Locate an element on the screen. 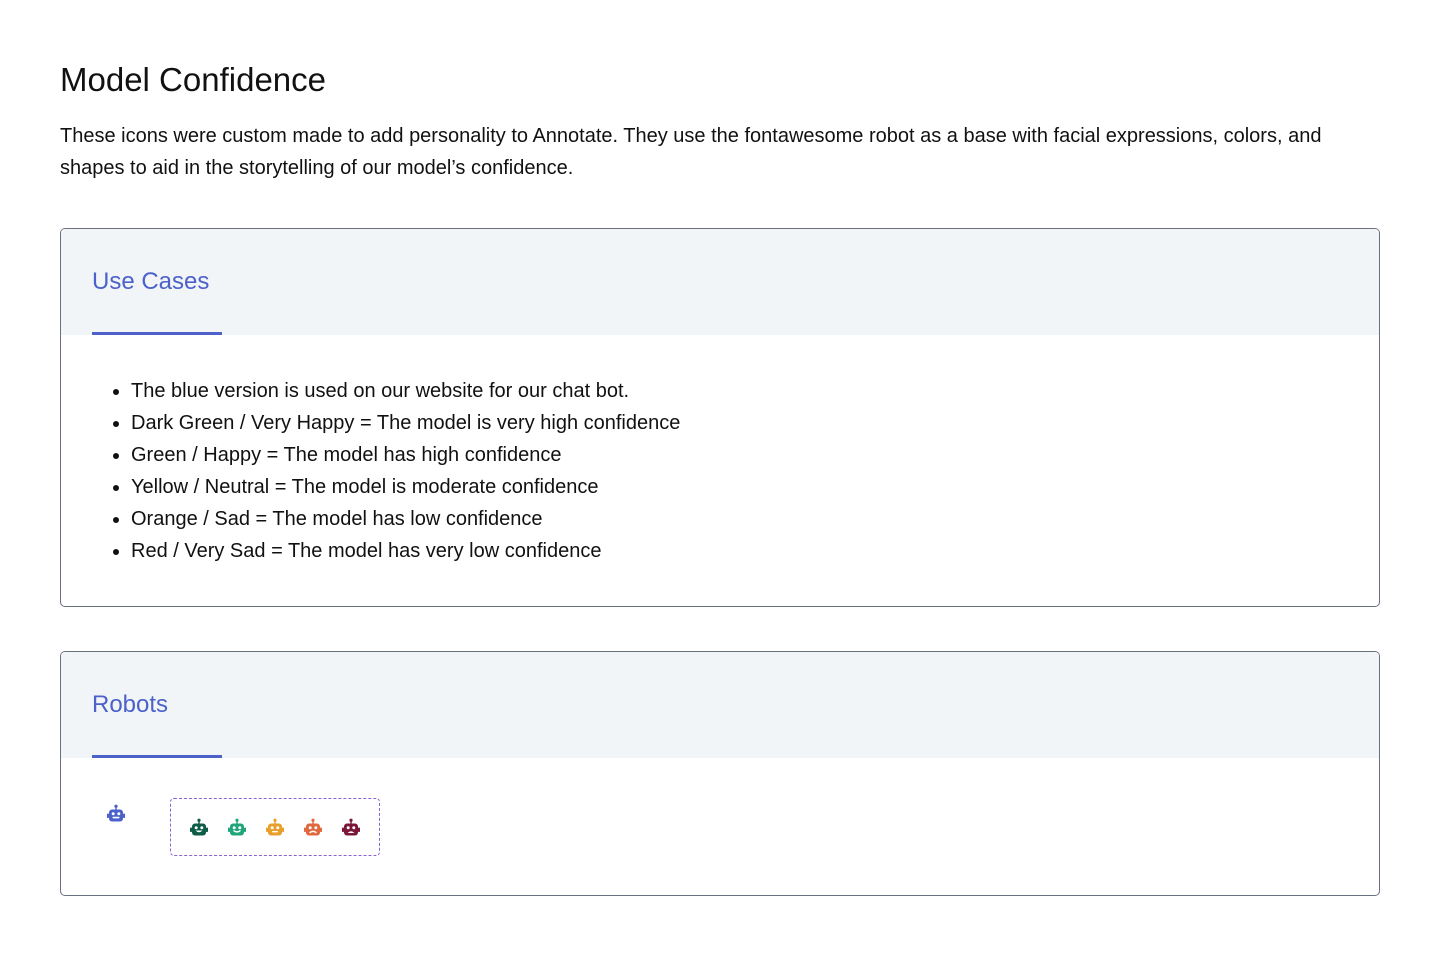 This screenshot has height=956, width=1440. robot-icon is located at coordinates (116, 814).